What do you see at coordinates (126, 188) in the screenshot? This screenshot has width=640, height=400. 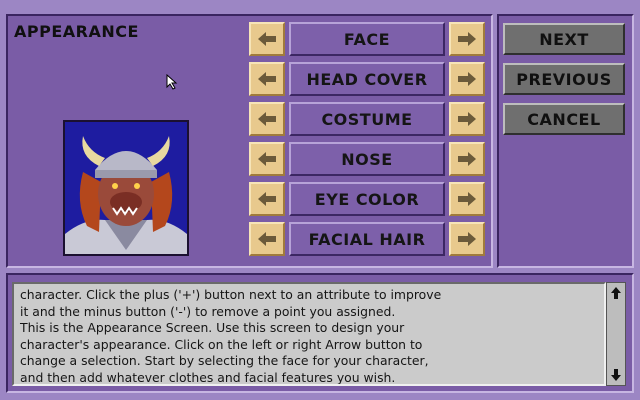 I see `character-portrait` at bounding box center [126, 188].